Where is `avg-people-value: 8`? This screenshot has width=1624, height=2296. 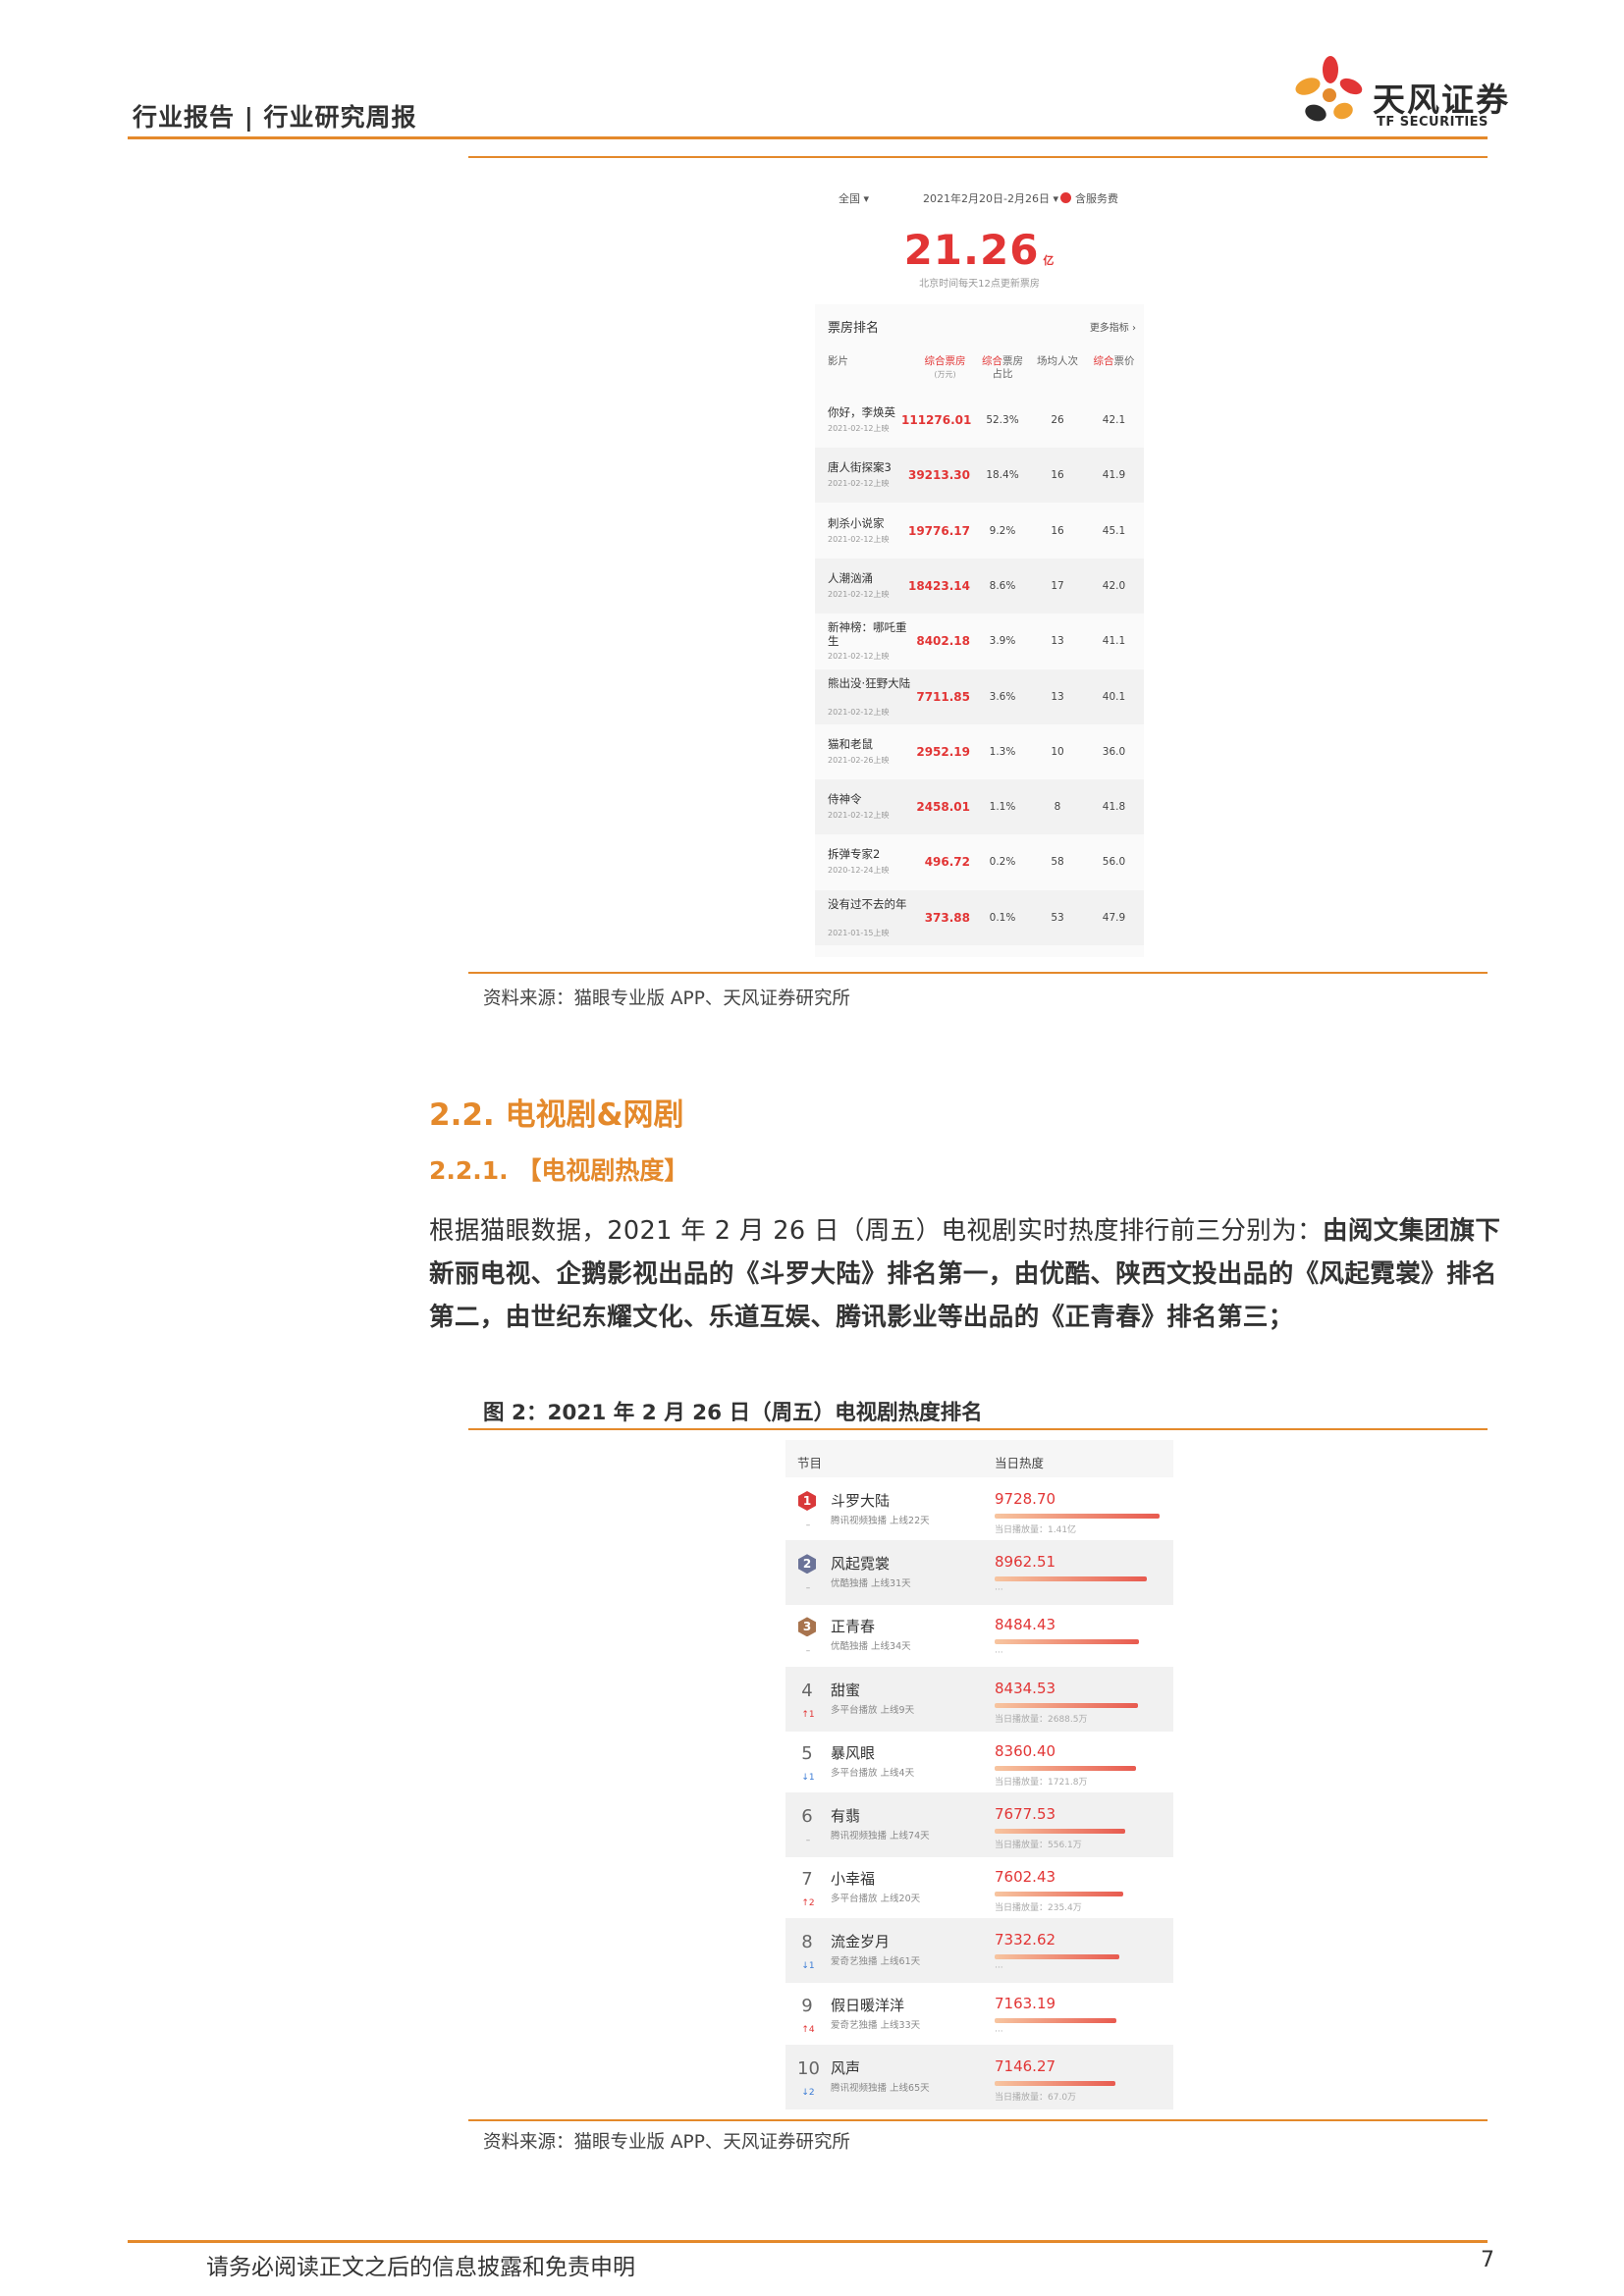 avg-people-value: 8 is located at coordinates (1057, 807).